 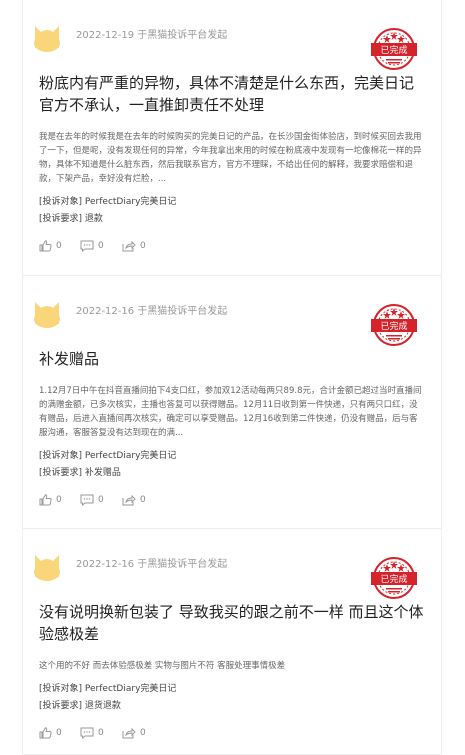 I want to click on post-meta: 2022-12-19 于黑猫投诉平台发起, so click(x=152, y=35).